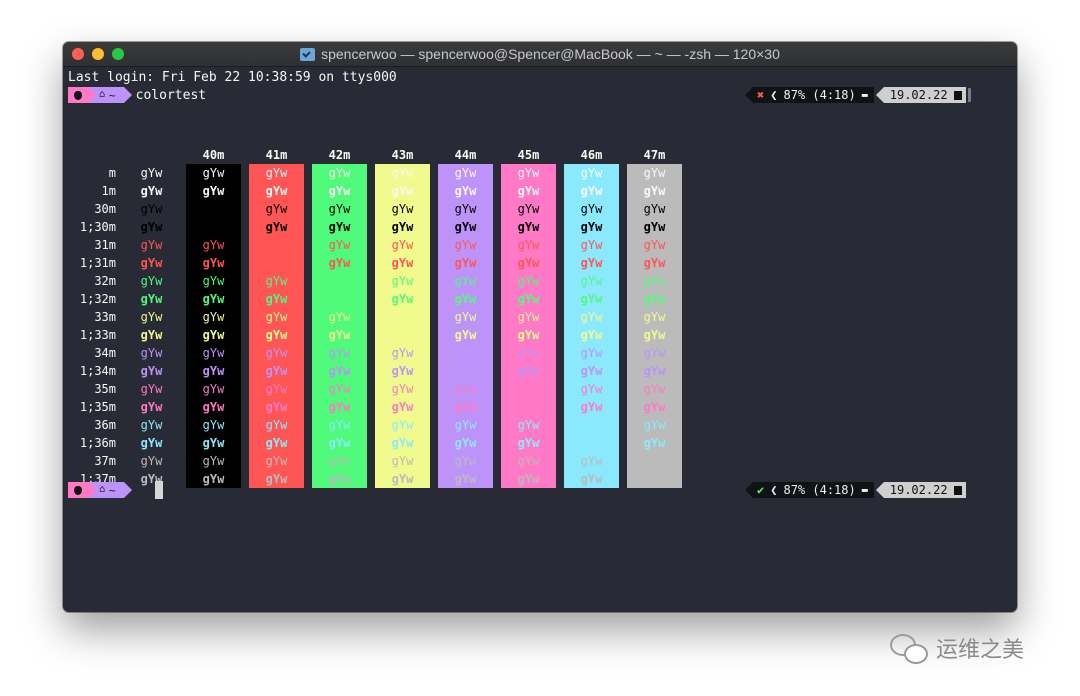 This screenshot has height=696, width=1080. I want to click on column-header-41m: 41m, so click(276, 155).